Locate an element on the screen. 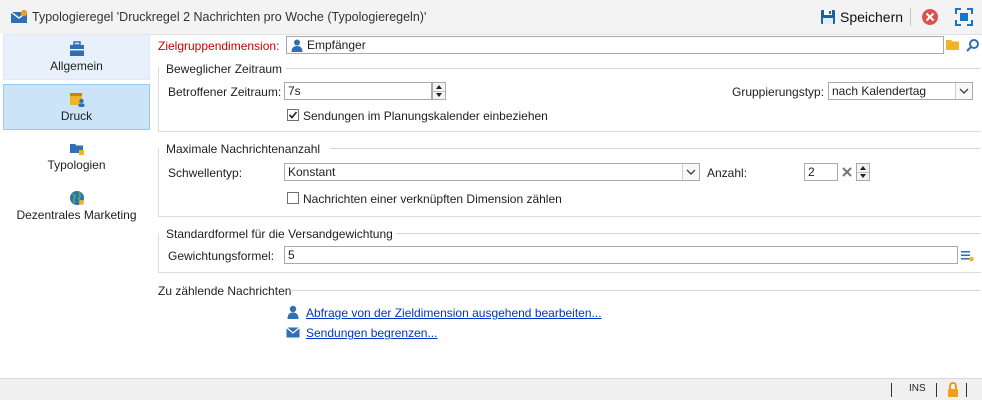  sidebar-item-label: Typologien is located at coordinates (76, 165).